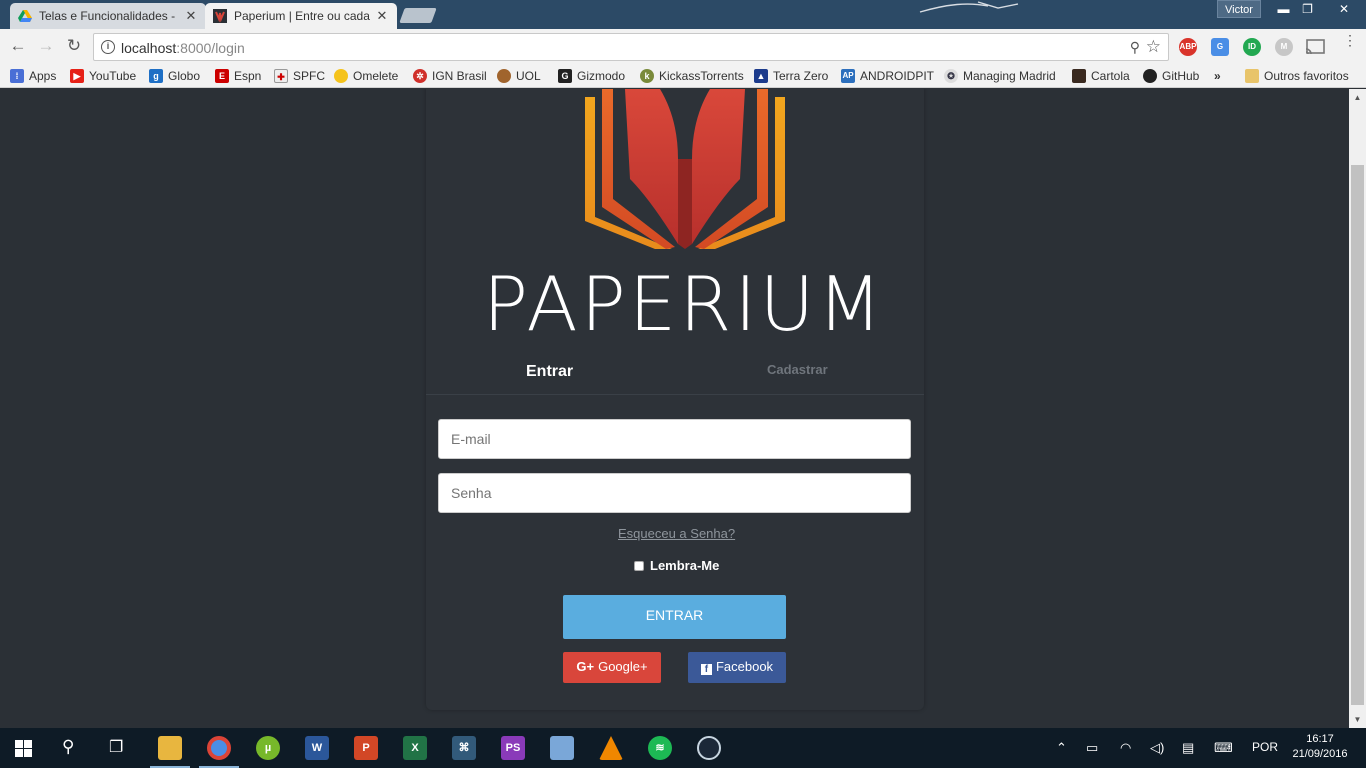  What do you see at coordinates (1157, 748) in the screenshot?
I see `volume-icon: ◁)` at bounding box center [1157, 748].